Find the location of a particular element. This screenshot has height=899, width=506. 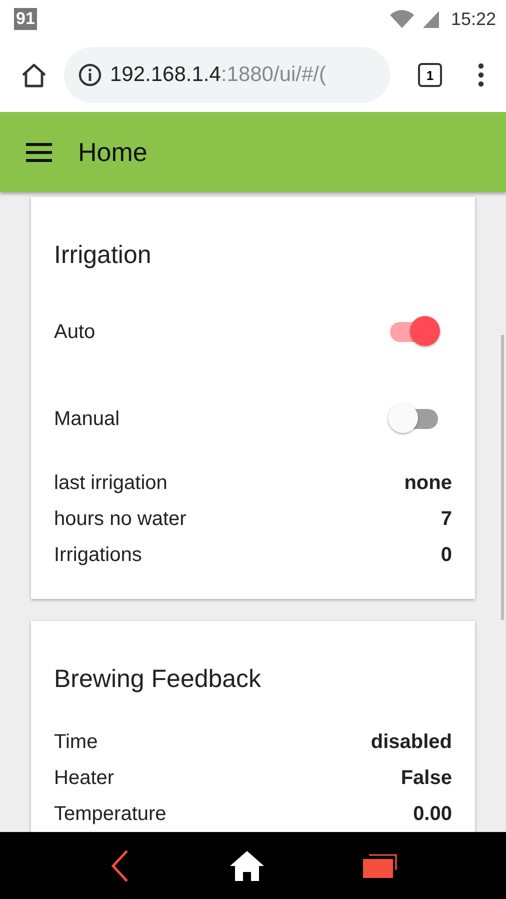

wifi-icon is located at coordinates (401, 19).